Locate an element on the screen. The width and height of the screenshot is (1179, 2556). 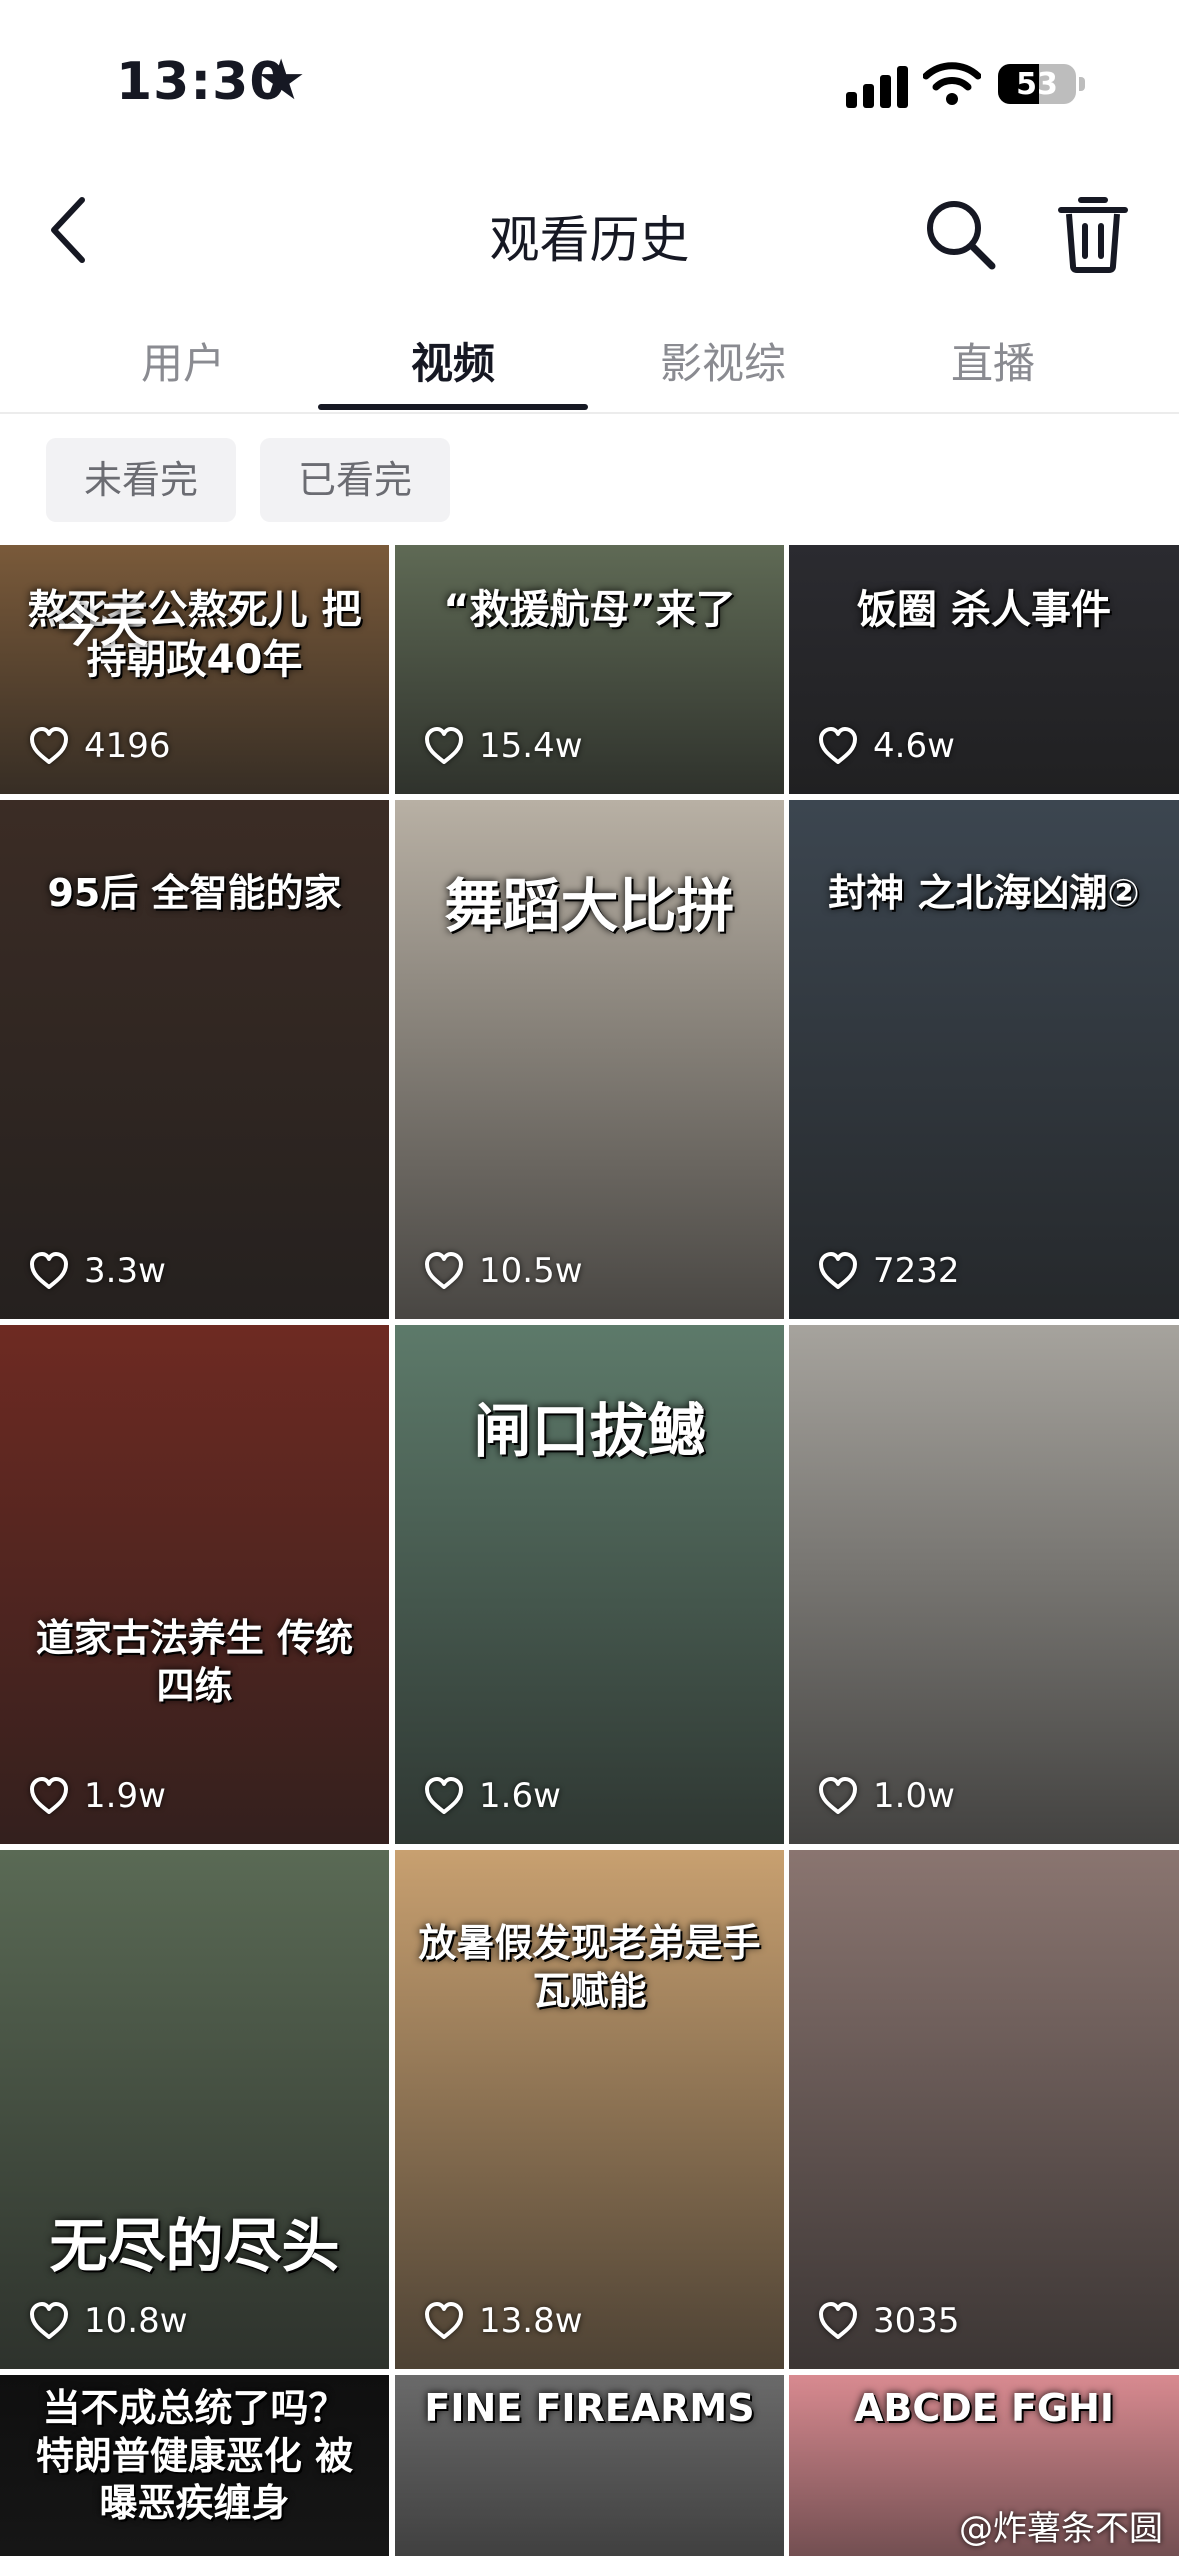
like-count: 15.4w is located at coordinates (503, 746).